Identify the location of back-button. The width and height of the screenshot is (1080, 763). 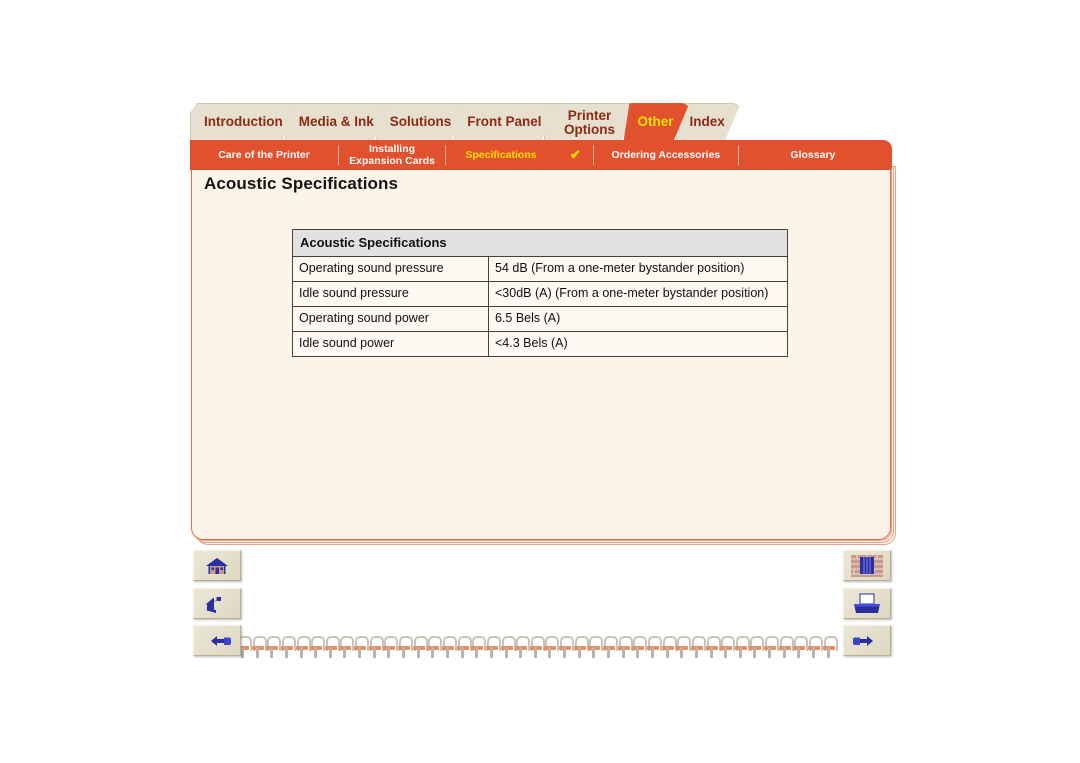
(217, 603).